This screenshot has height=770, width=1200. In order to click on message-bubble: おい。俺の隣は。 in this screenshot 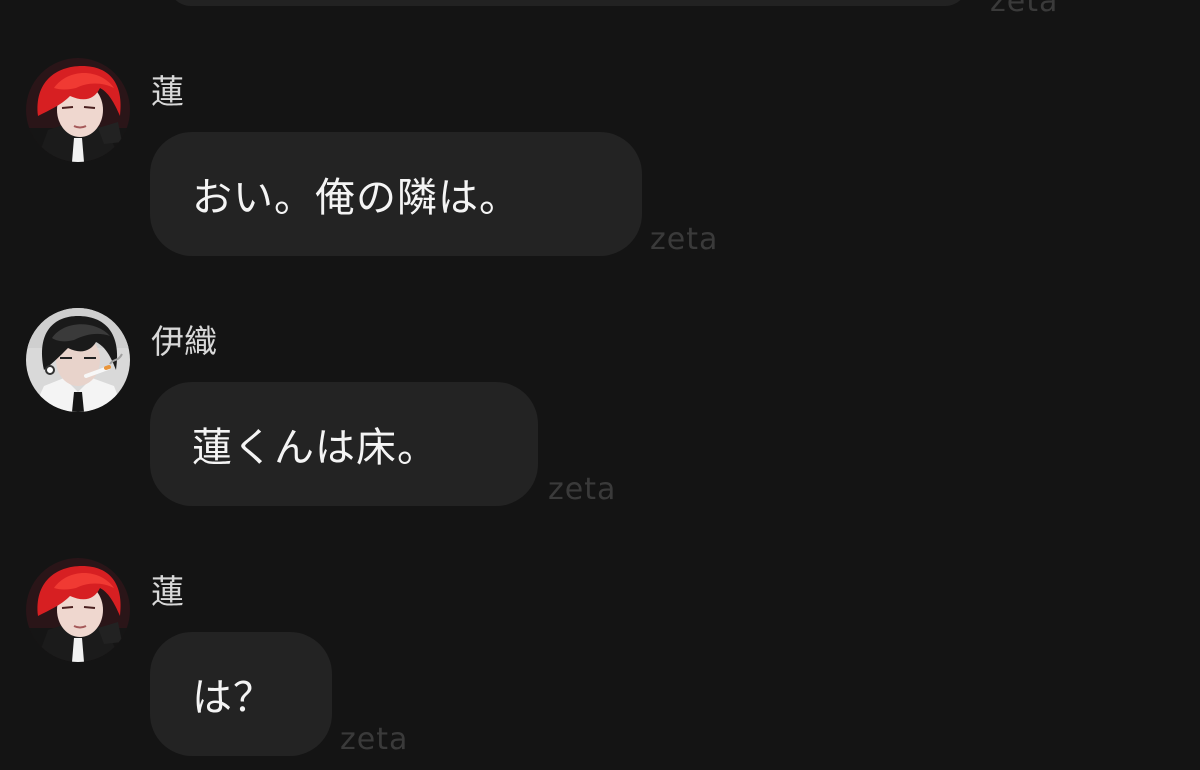, I will do `click(396, 194)`.